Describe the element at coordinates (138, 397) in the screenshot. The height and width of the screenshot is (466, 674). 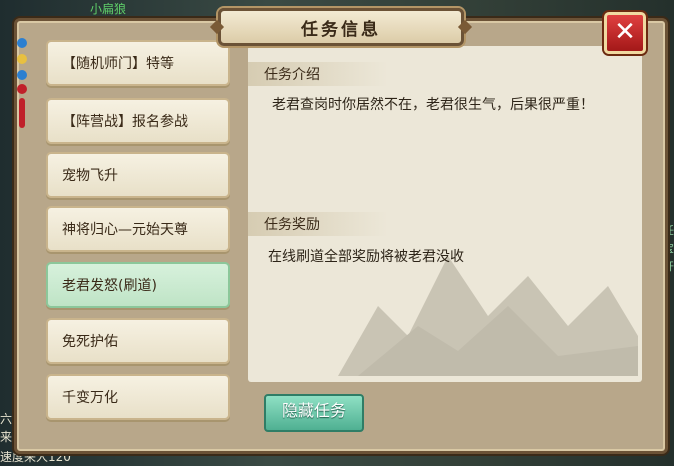
I see `task-item: 千变万化` at that location.